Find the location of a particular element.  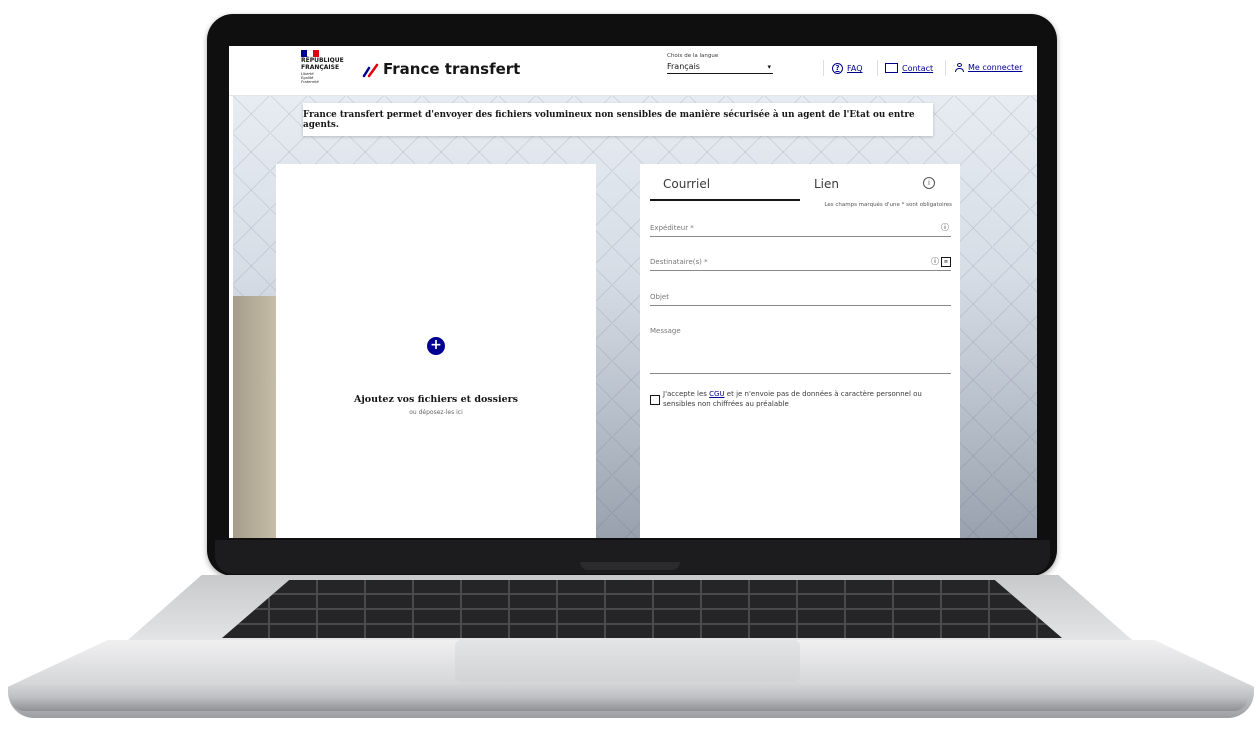

laptop-hinge is located at coordinates (630, 566).